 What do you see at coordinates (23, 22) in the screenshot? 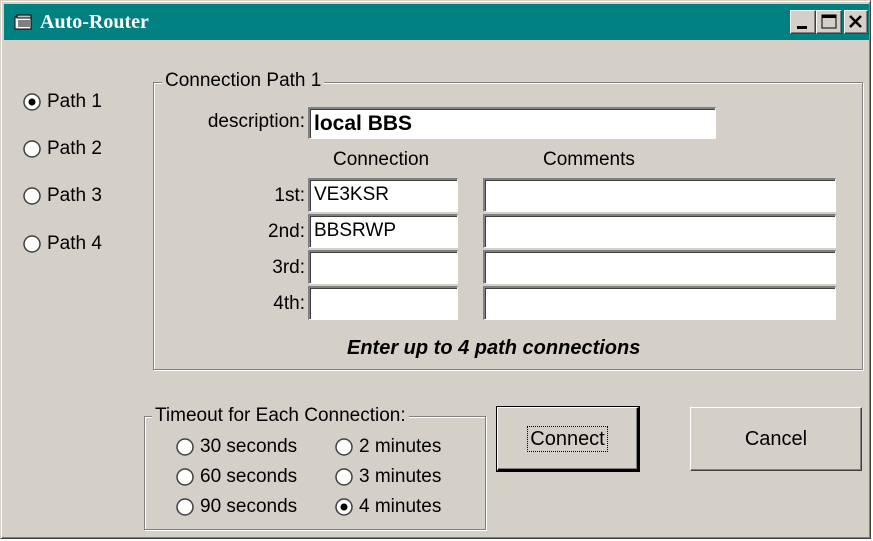
I see `folder-icon` at bounding box center [23, 22].